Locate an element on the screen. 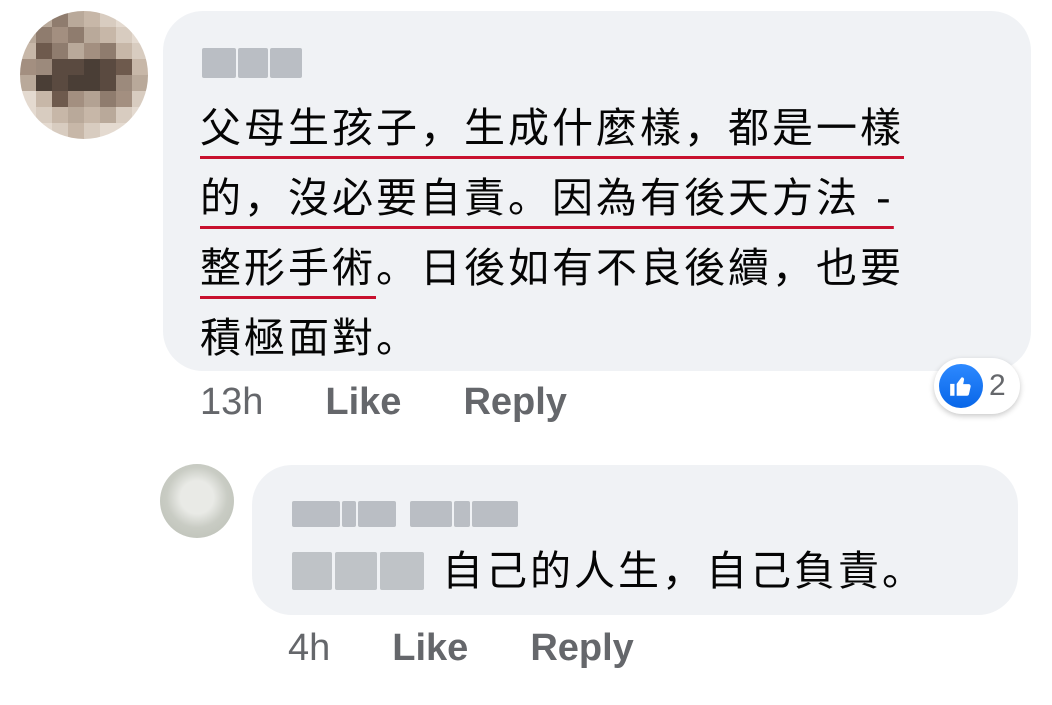 This screenshot has width=1052, height=705. comment-actions: 13h Like Reply is located at coordinates (383, 402).